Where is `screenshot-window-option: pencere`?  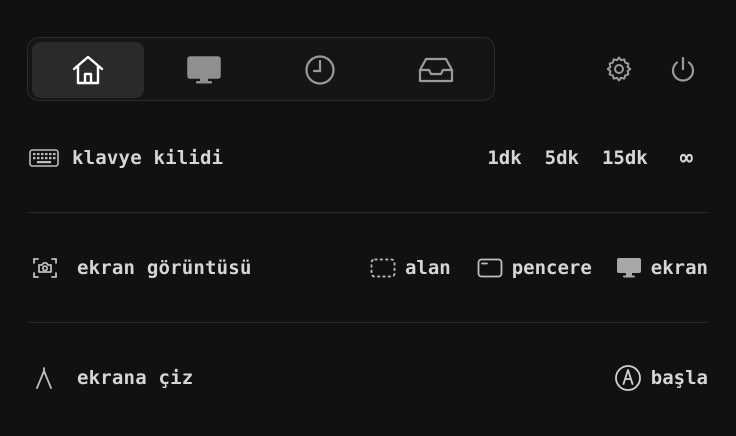
screenshot-window-option: pencere is located at coordinates (534, 268).